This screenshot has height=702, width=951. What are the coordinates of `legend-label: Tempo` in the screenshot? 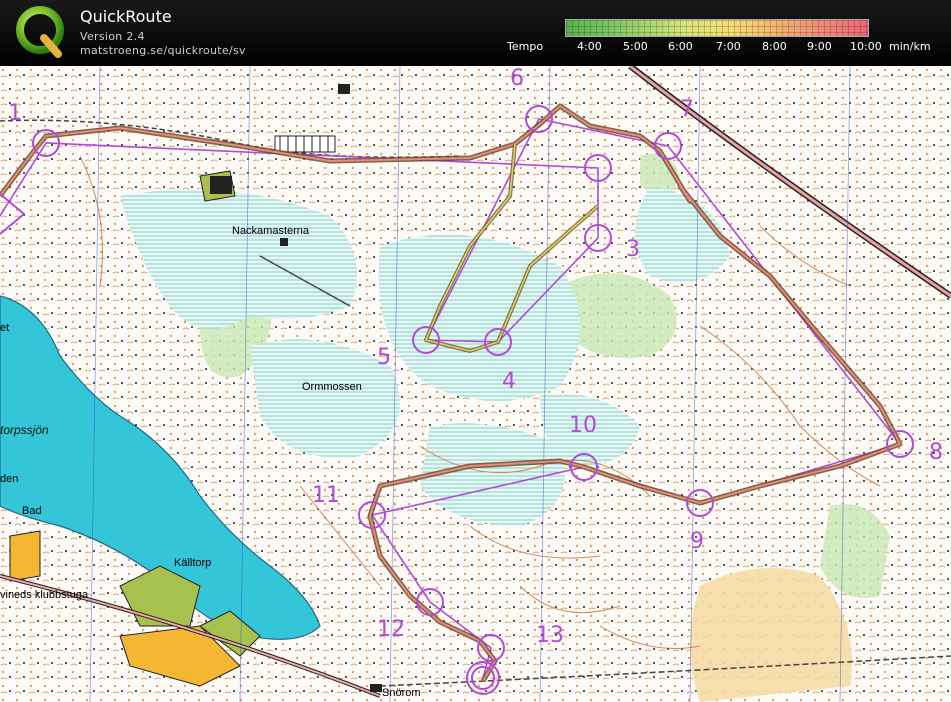 It's located at (525, 46).